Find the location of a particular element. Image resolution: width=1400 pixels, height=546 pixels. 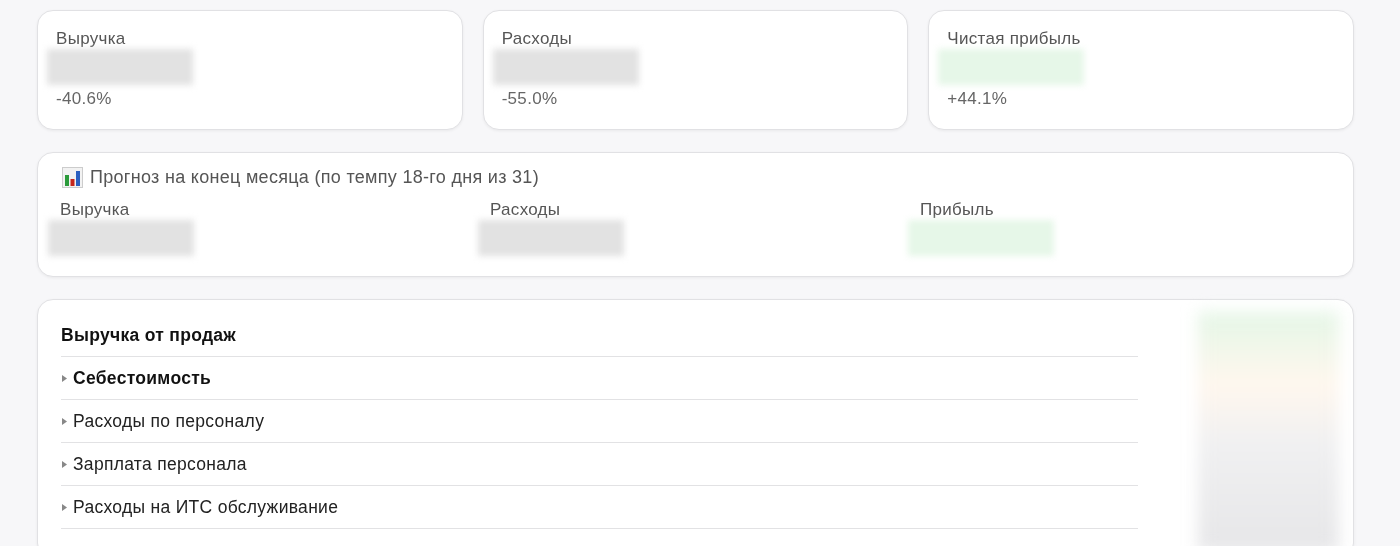

row-label: Расходы по персоналу is located at coordinates (169, 421).